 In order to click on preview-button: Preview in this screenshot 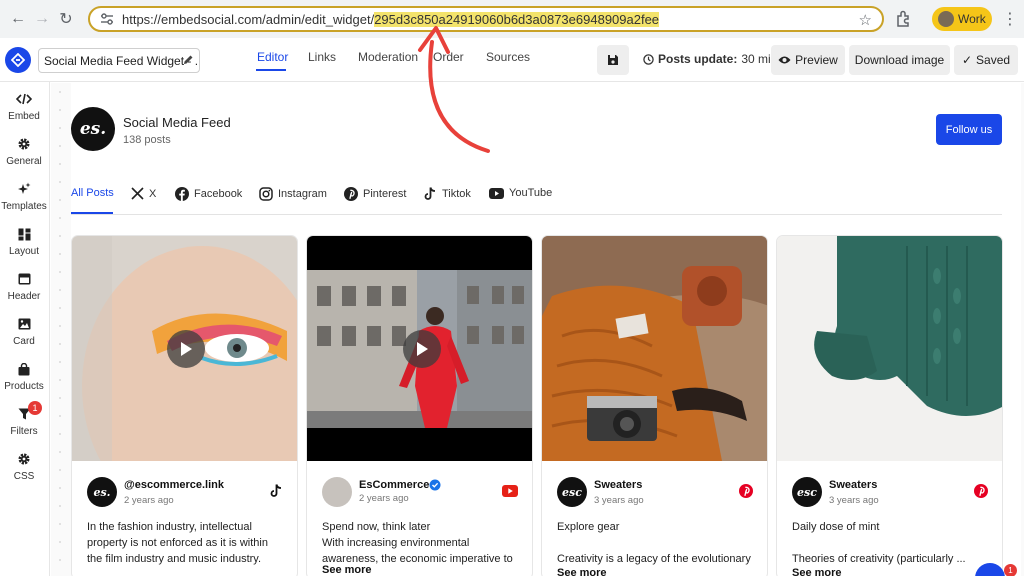, I will do `click(808, 60)`.